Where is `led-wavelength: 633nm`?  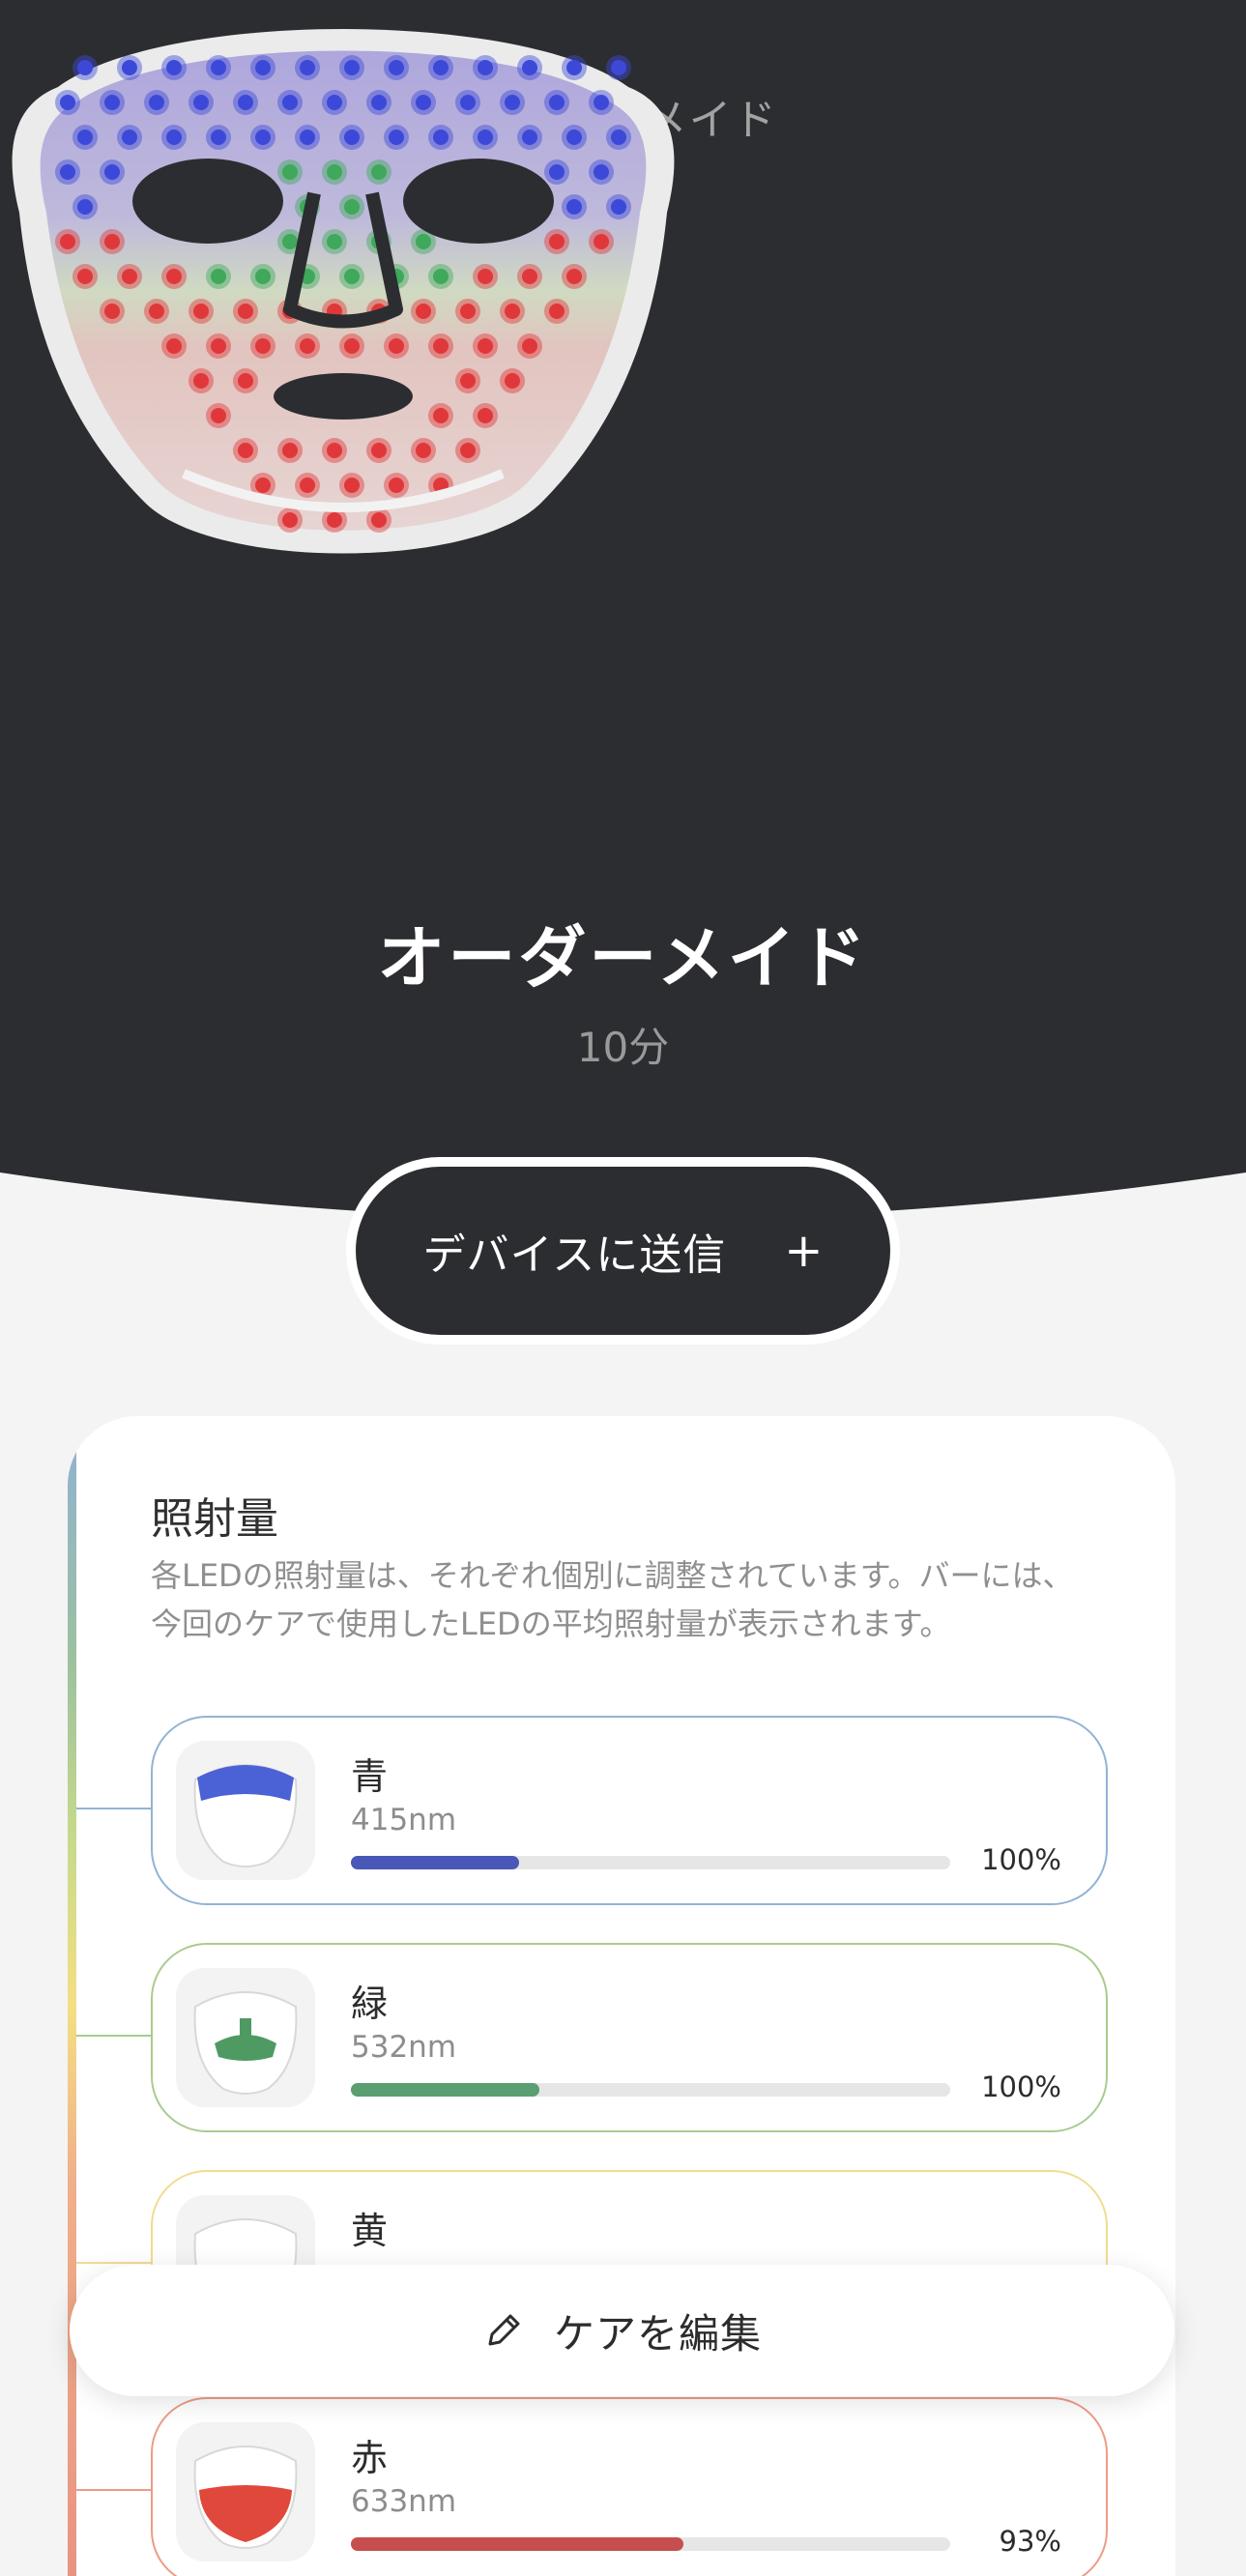
led-wavelength: 633nm is located at coordinates (404, 2501).